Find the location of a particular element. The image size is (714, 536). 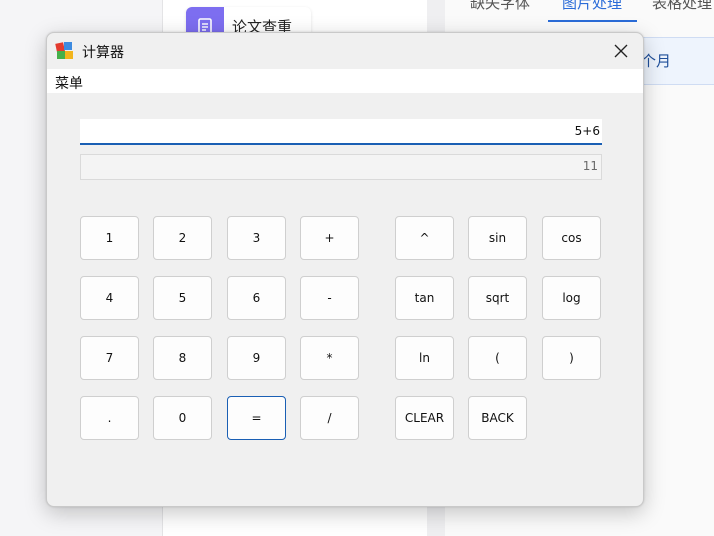

digit-6-button: 6 is located at coordinates (256, 298).